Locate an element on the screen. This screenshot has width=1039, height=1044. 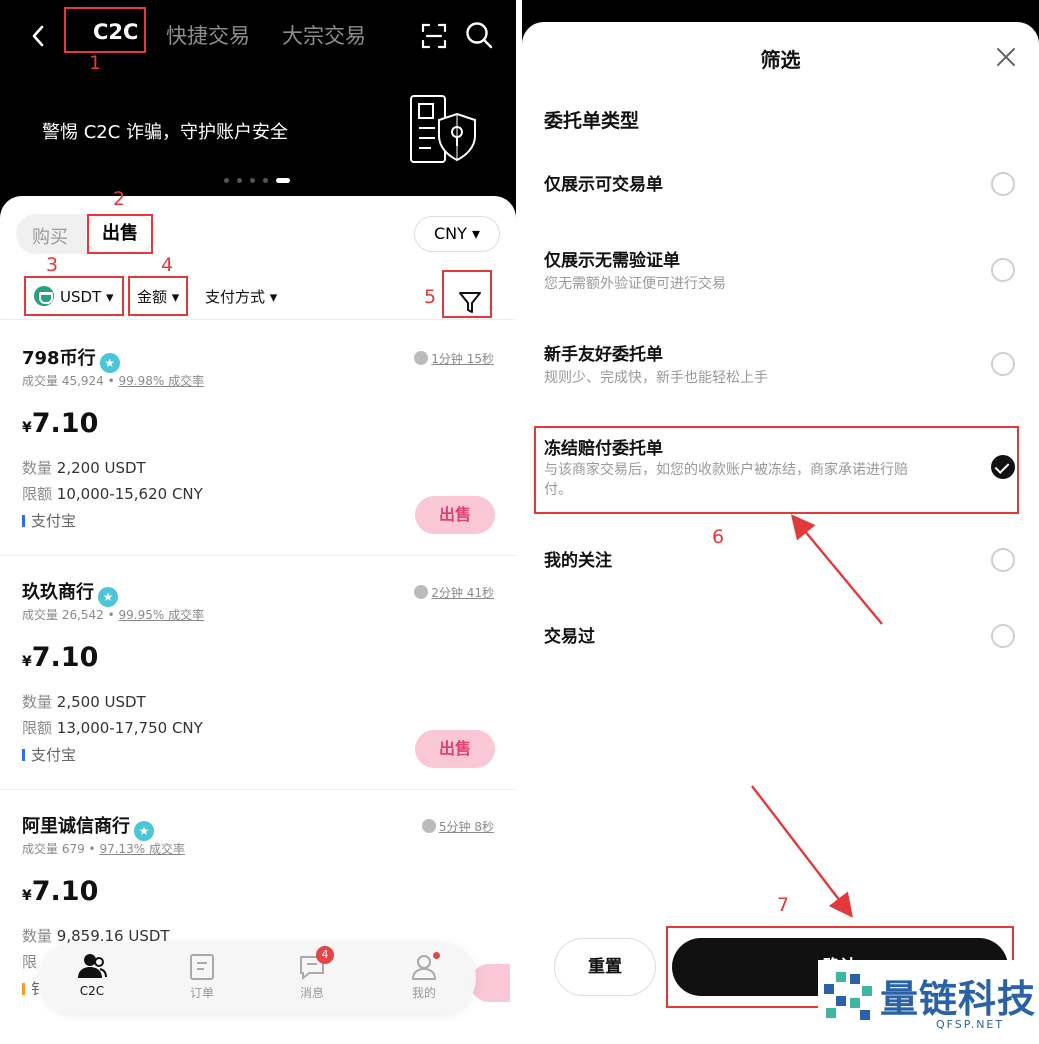
option-no-verification: 仅展示无需验证单 您无需额外验证便可进行交易 is located at coordinates (780, 276).